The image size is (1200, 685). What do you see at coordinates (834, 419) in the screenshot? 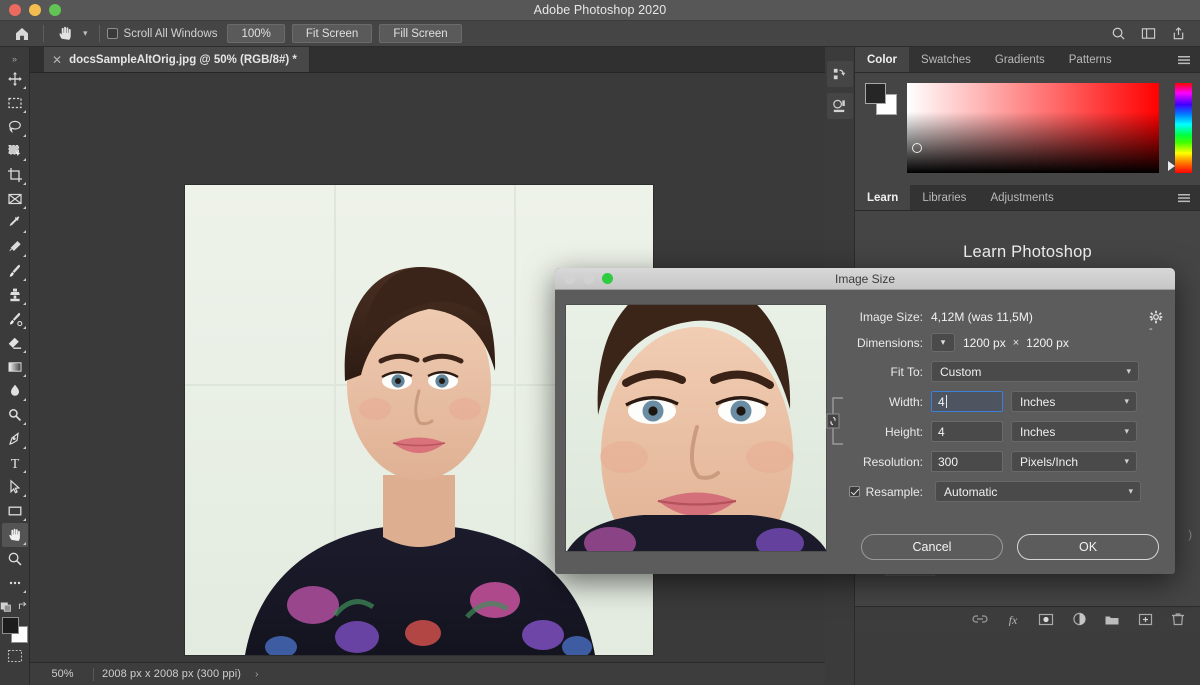
I see `constrain-proportions-link` at bounding box center [834, 419].